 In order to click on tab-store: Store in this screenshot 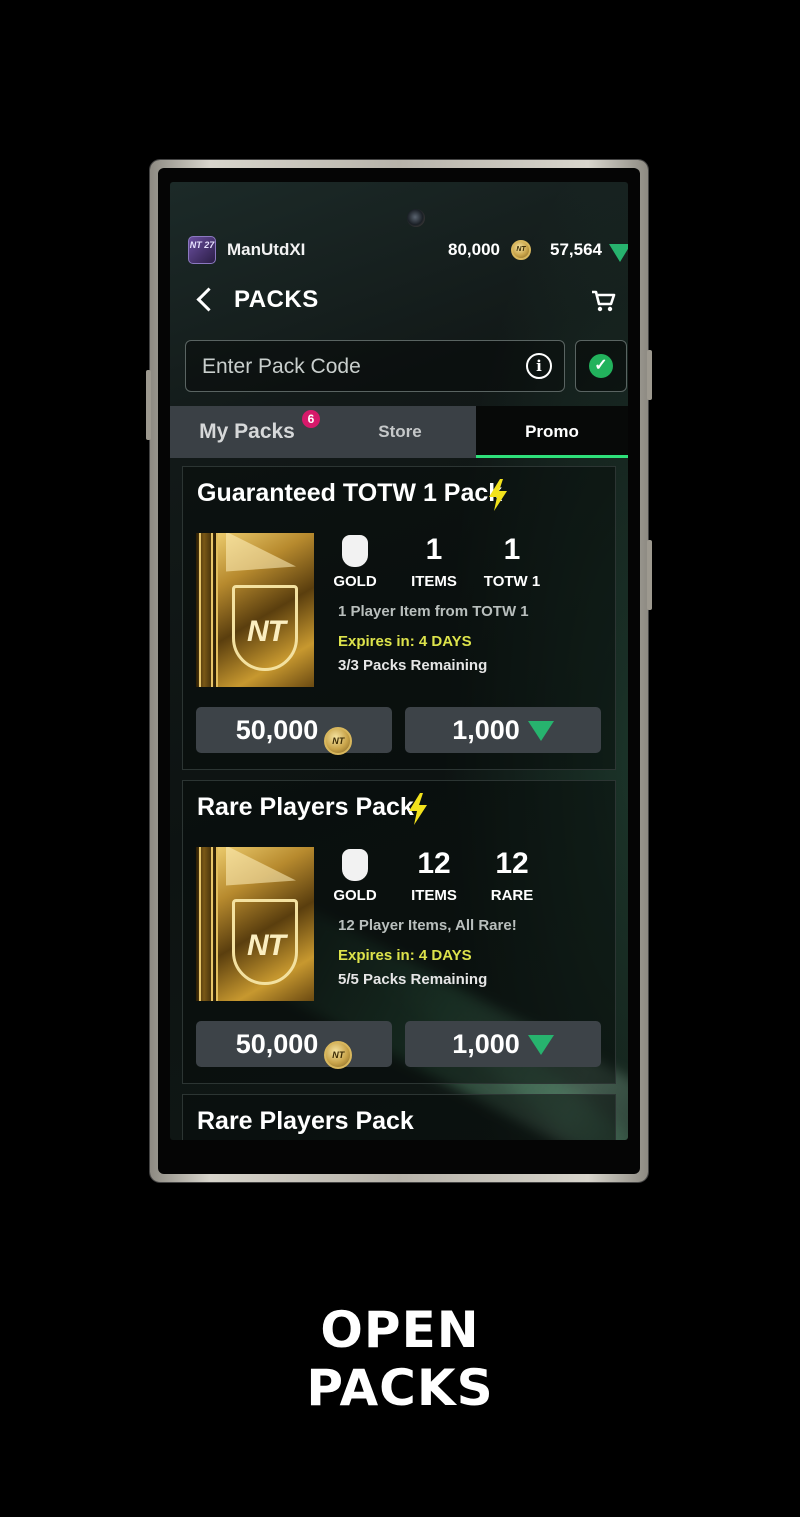, I will do `click(400, 432)`.